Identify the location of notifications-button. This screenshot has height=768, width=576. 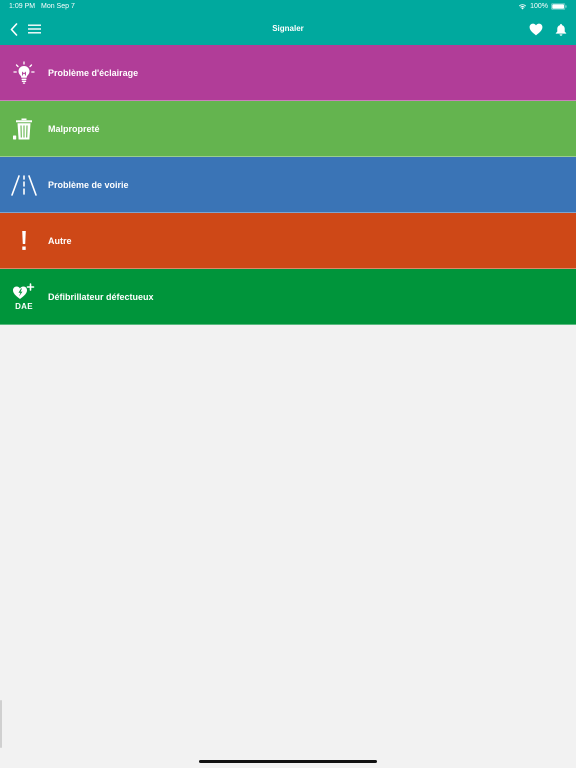
(560, 29).